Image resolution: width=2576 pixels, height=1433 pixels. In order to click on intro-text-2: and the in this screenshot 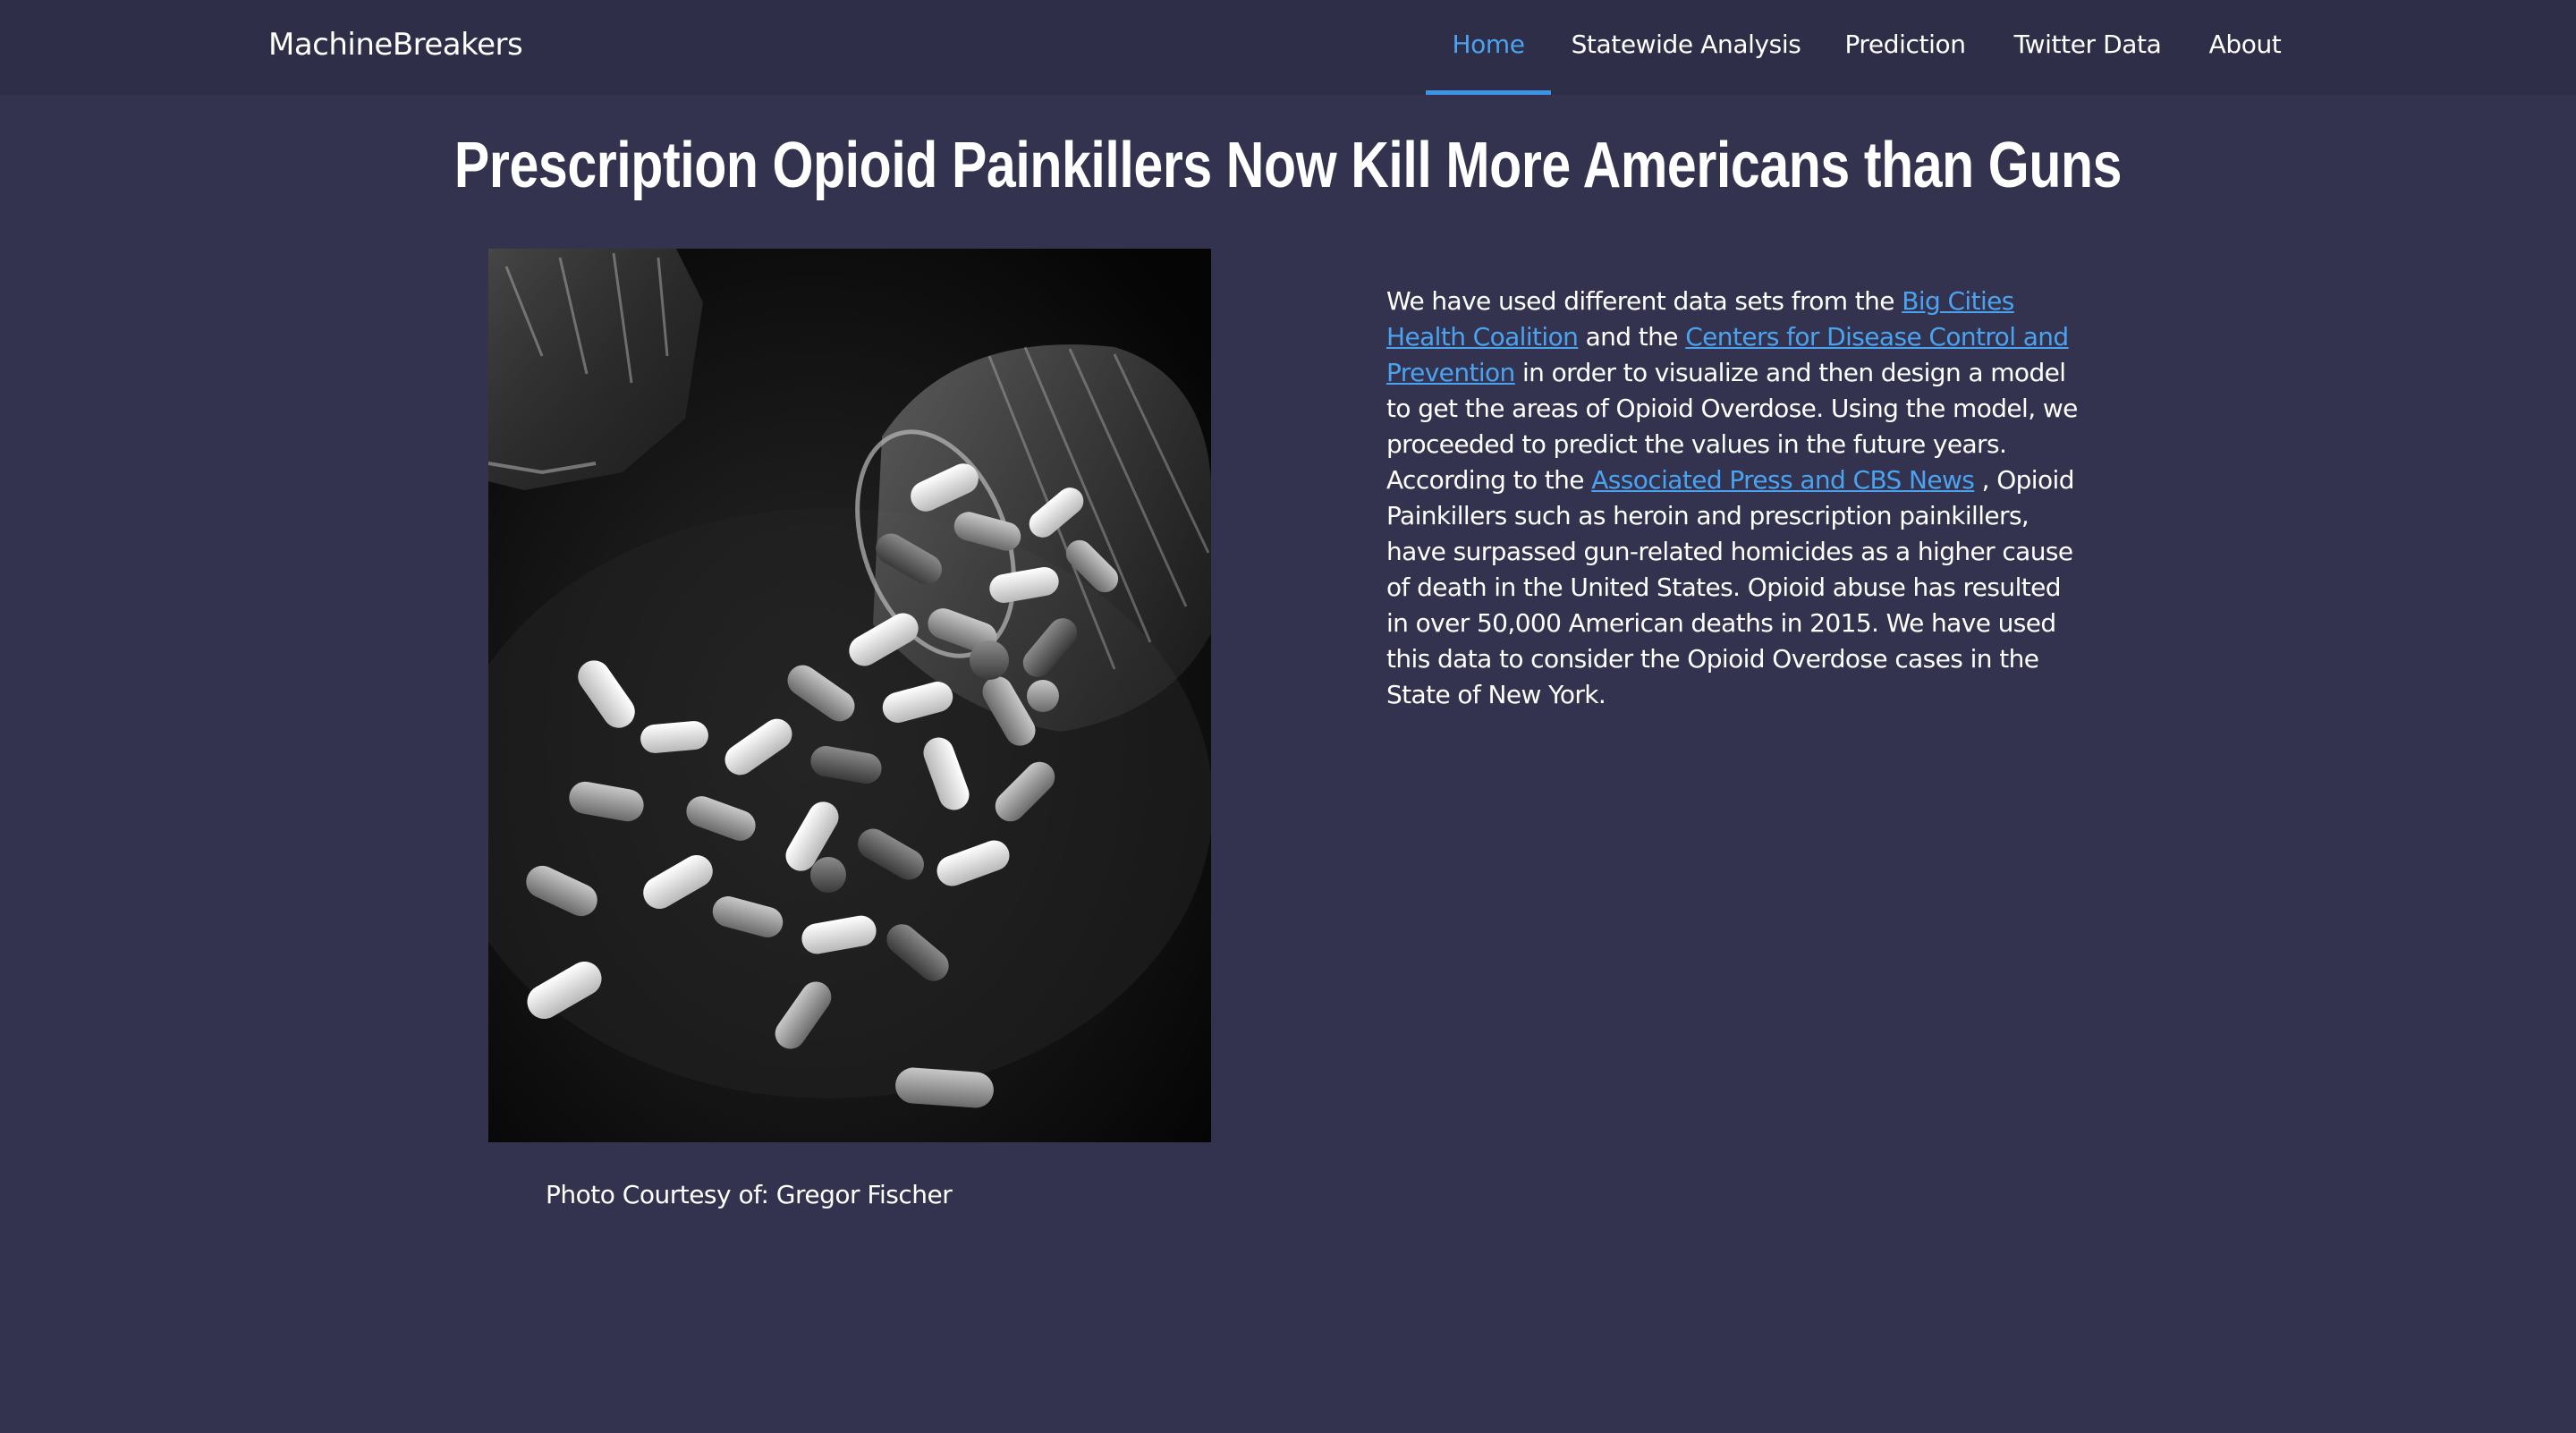, I will do `click(1632, 337)`.